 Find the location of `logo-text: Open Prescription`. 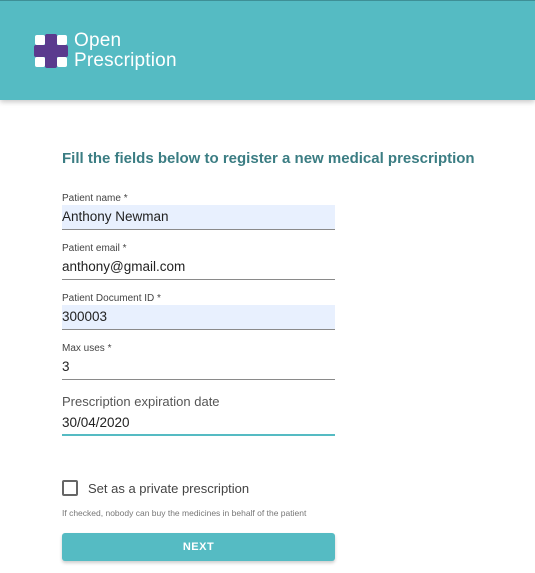

logo-text: Open Prescription is located at coordinates (125, 51).